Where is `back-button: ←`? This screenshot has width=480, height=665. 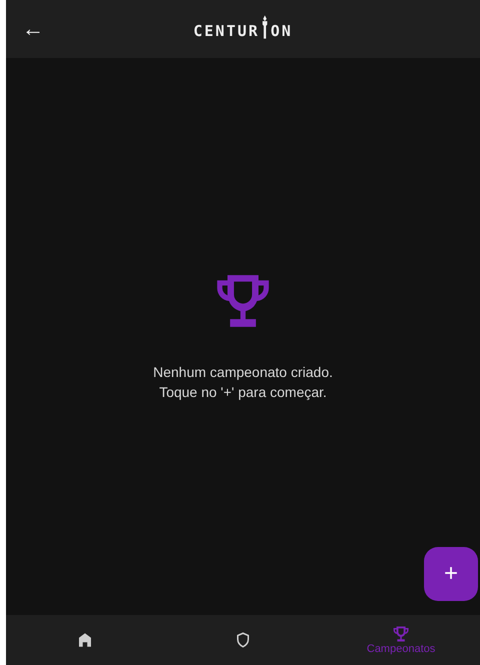
back-button: ← is located at coordinates (33, 29).